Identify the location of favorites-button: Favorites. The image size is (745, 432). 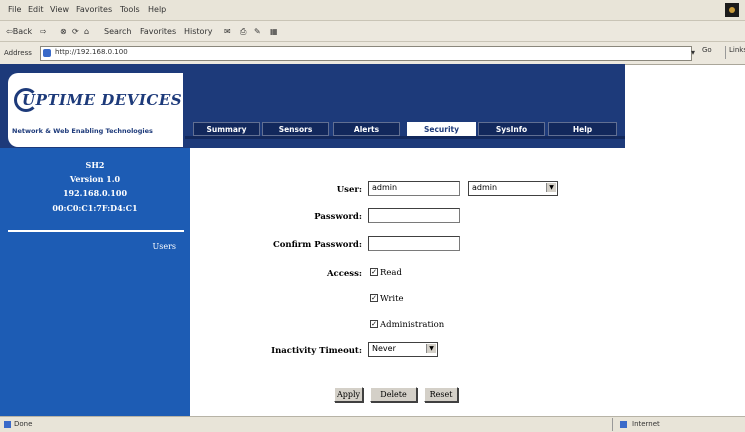
(158, 31).